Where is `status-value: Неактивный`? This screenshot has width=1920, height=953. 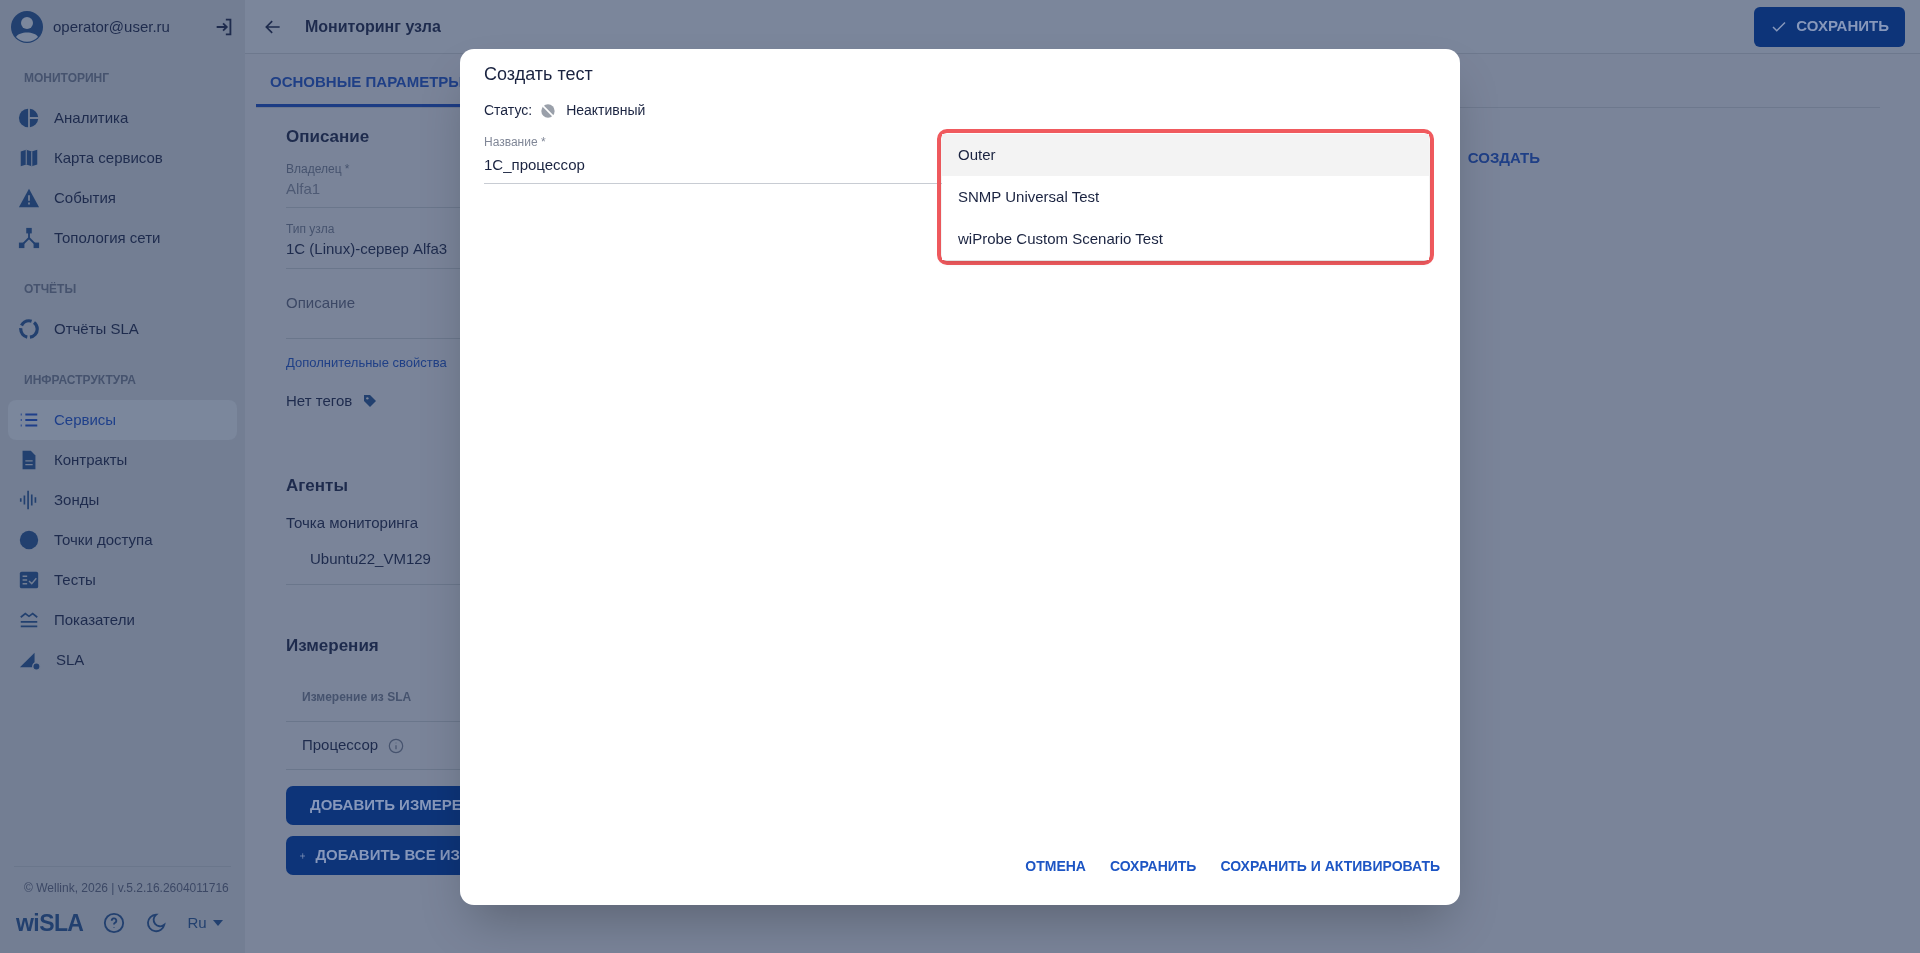 status-value: Неактивный is located at coordinates (606, 110).